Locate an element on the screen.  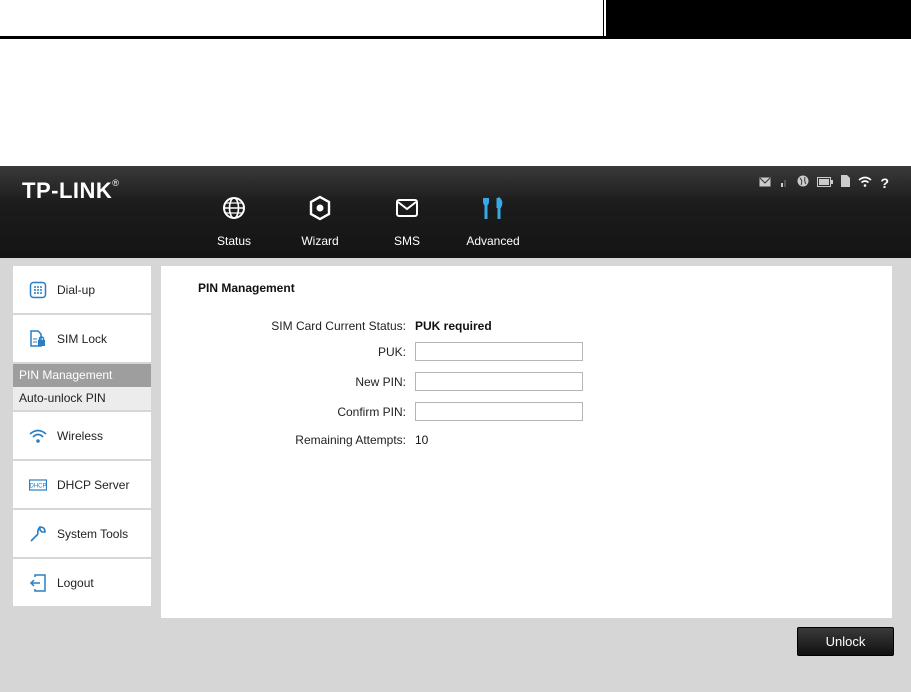
svg-text: DHCP is located at coordinates (37, 486).